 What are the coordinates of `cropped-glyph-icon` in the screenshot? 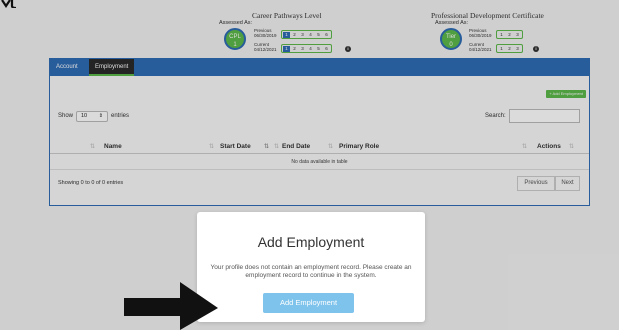 It's located at (9, 4).